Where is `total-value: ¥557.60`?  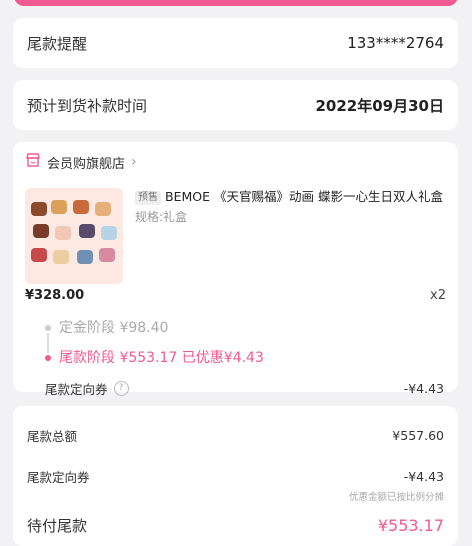 total-value: ¥557.60 is located at coordinates (418, 435).